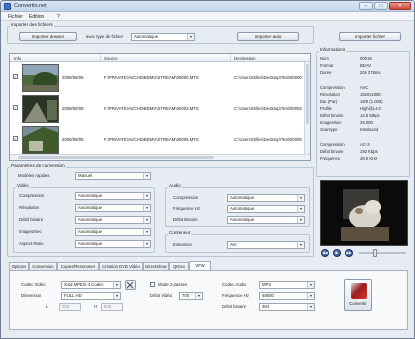  Describe the element at coordinates (48, 36) in the screenshot. I see `import-folder-button: Importer dossier` at that location.